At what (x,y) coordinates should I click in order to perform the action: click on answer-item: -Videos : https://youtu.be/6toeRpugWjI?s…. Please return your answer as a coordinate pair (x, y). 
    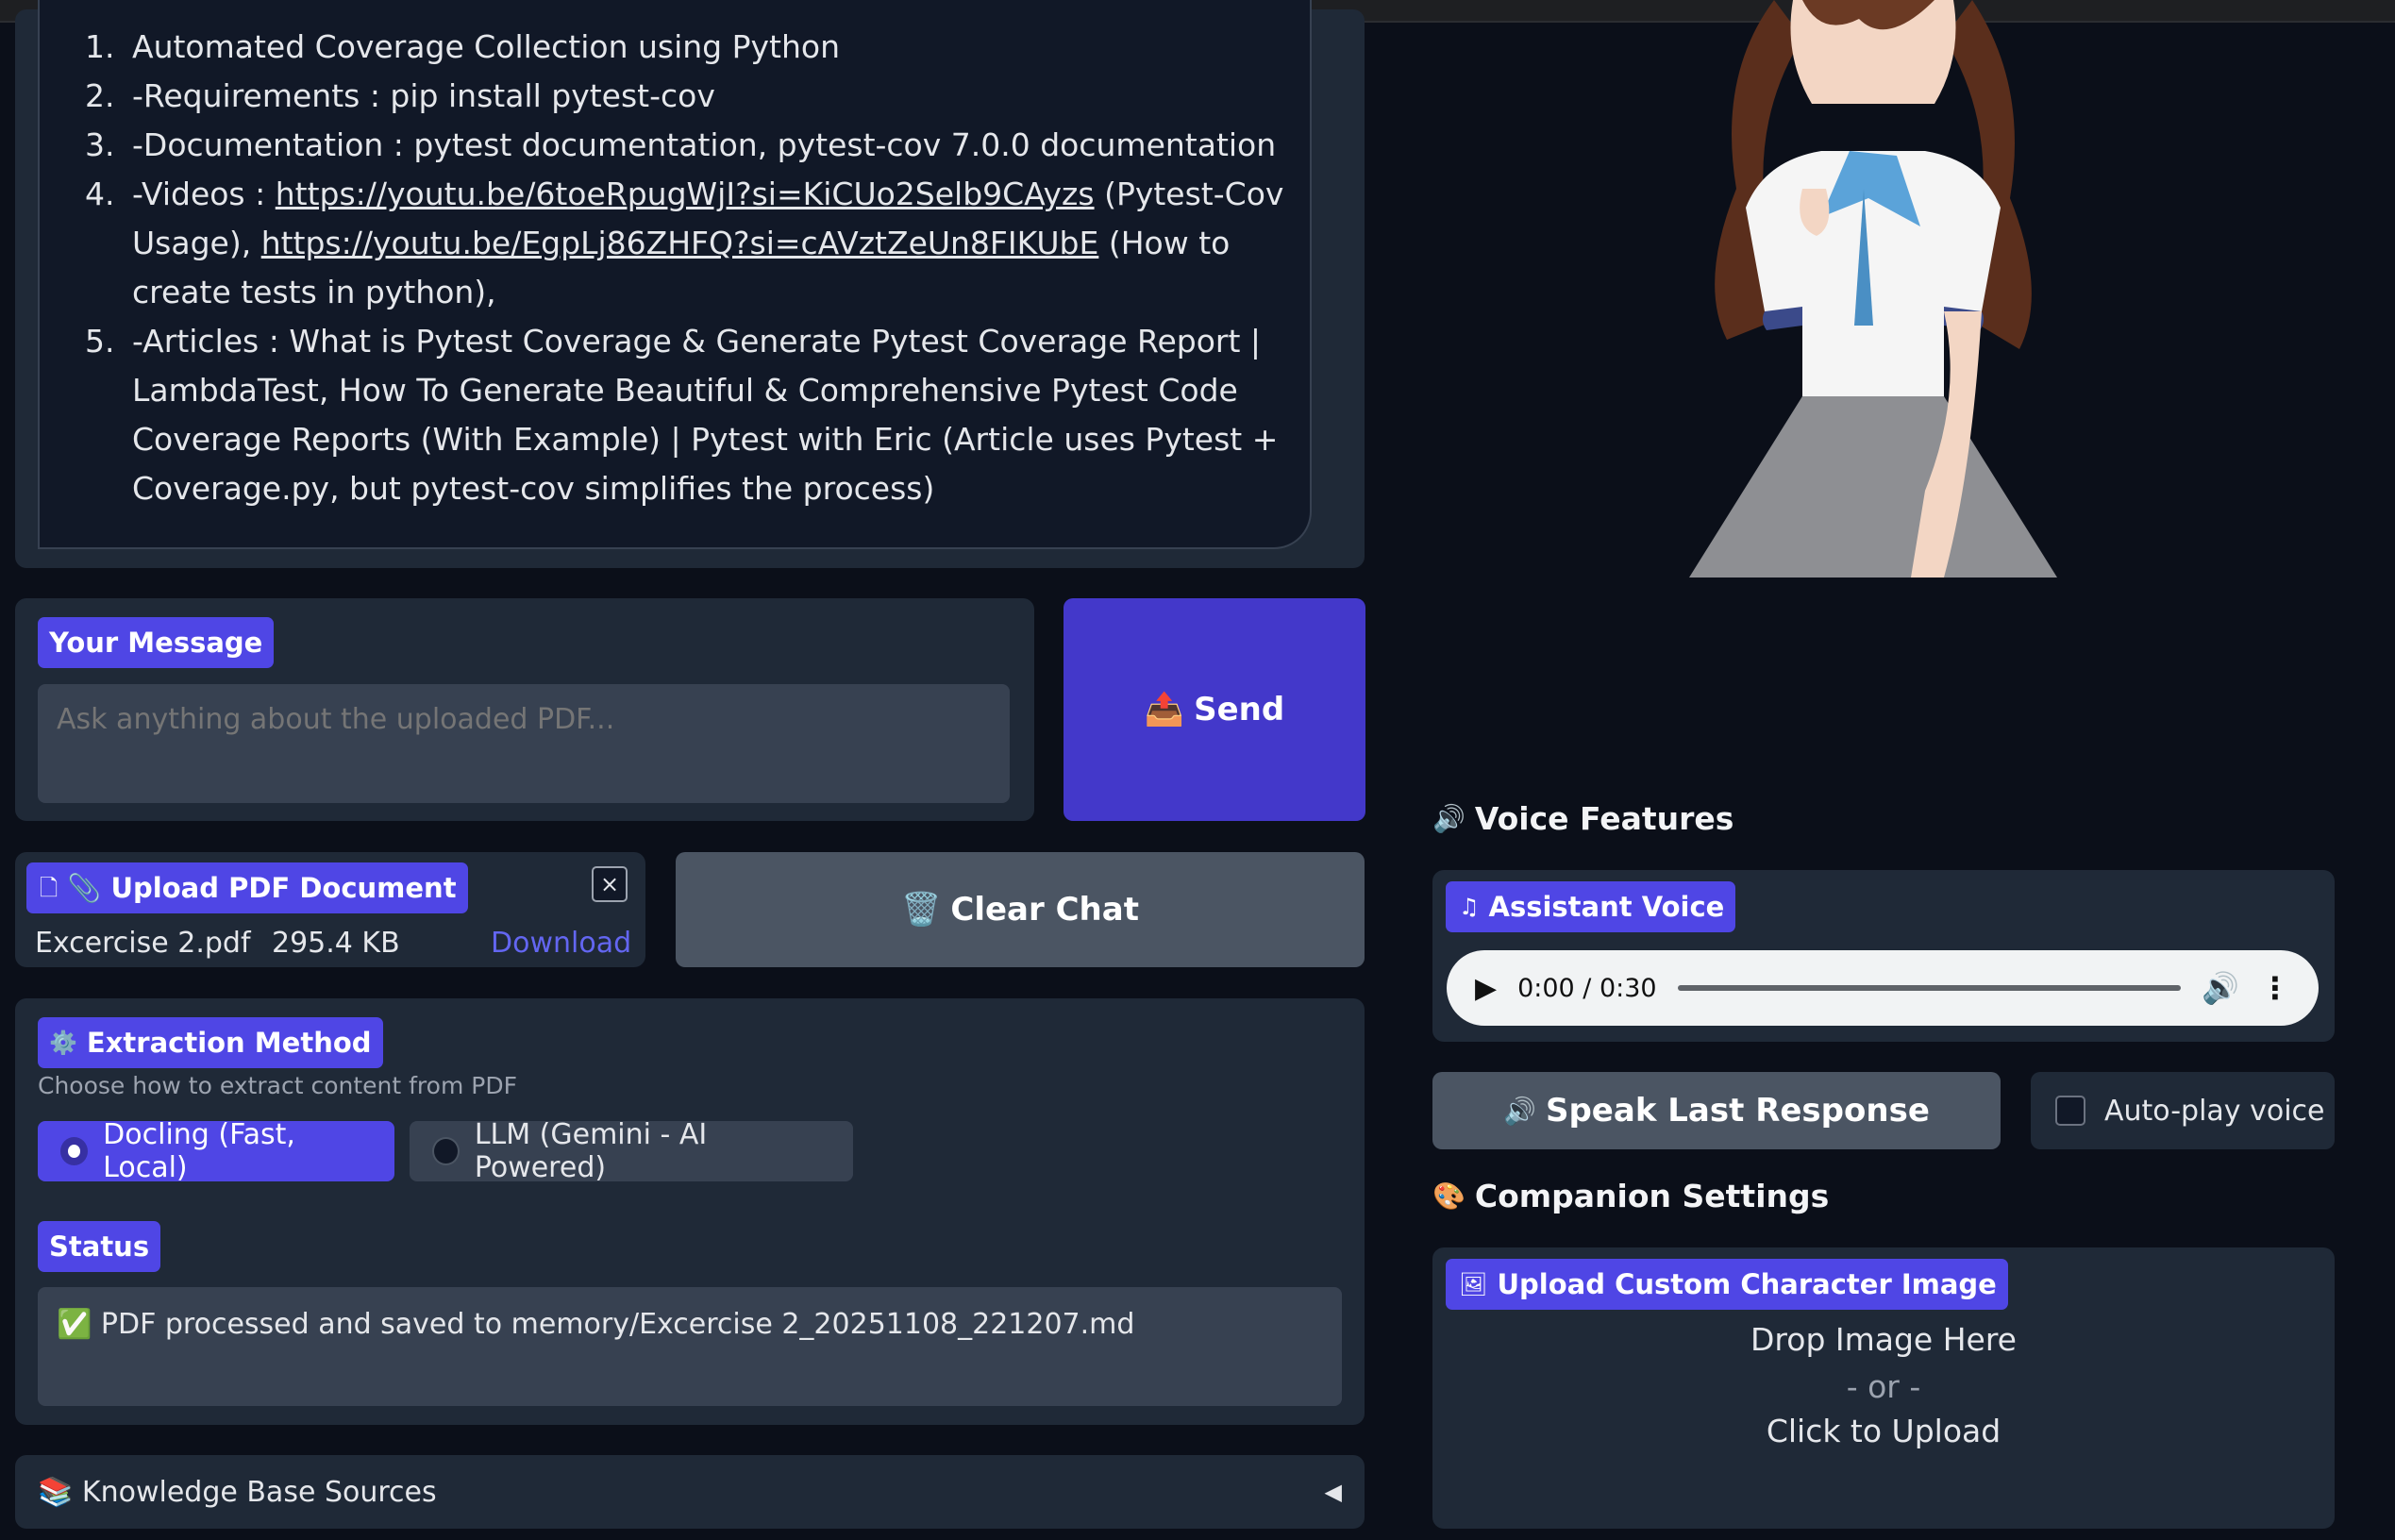
    Looking at the image, I should click on (705, 243).